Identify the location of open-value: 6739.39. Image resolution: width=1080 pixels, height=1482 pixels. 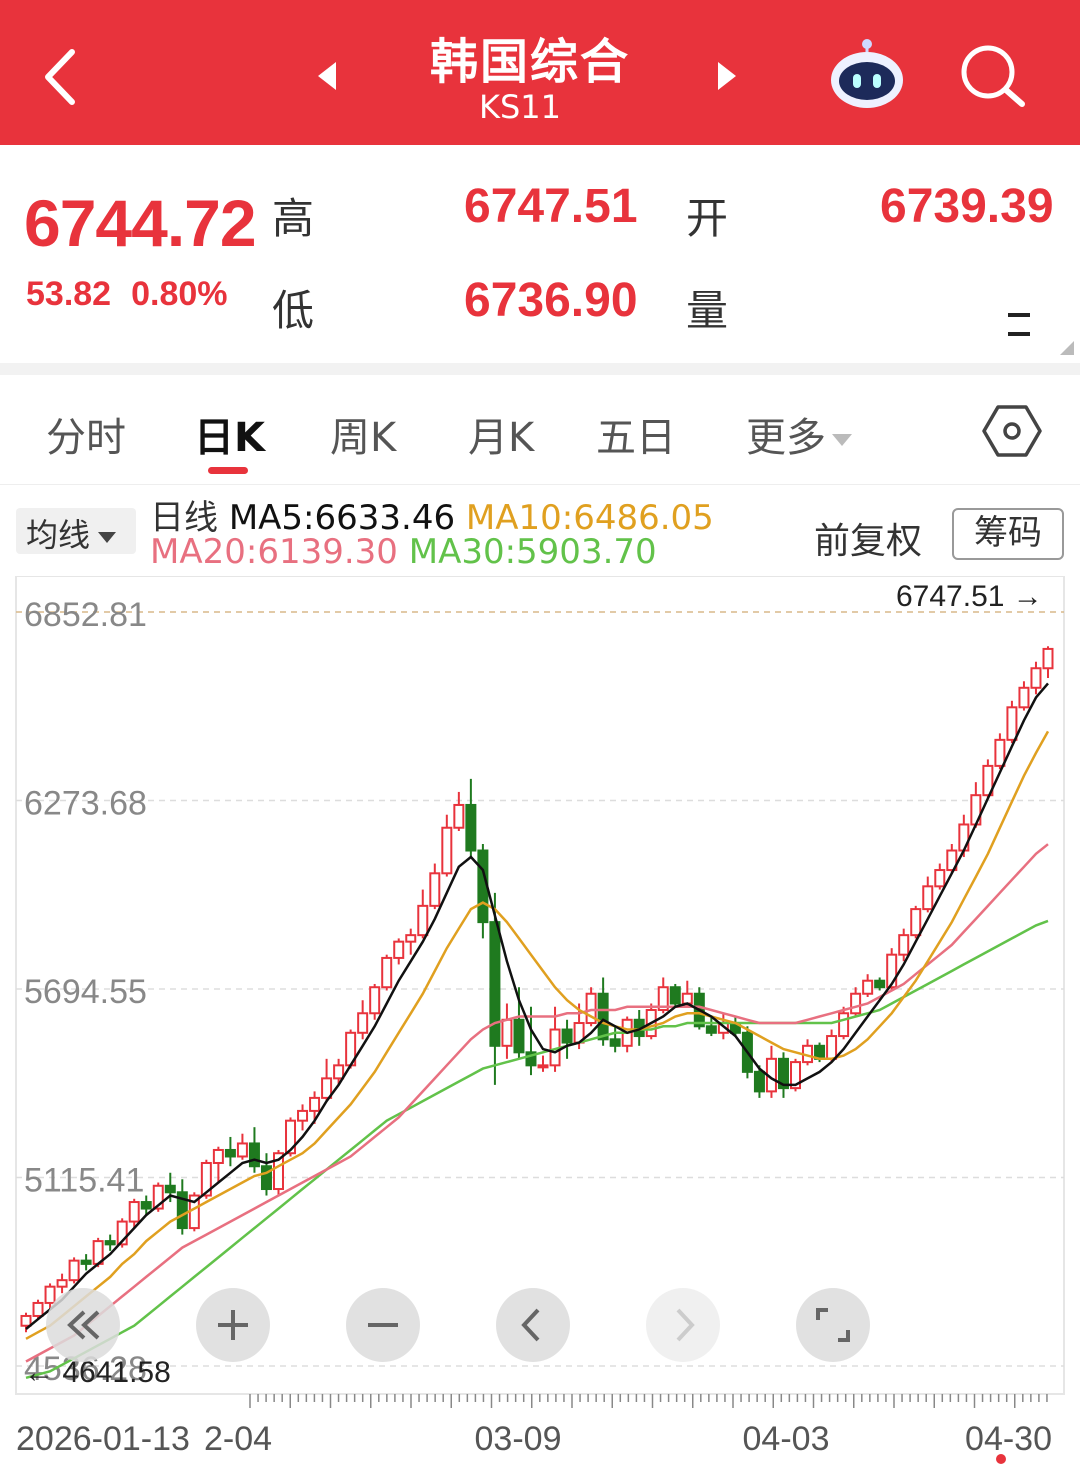
(967, 206).